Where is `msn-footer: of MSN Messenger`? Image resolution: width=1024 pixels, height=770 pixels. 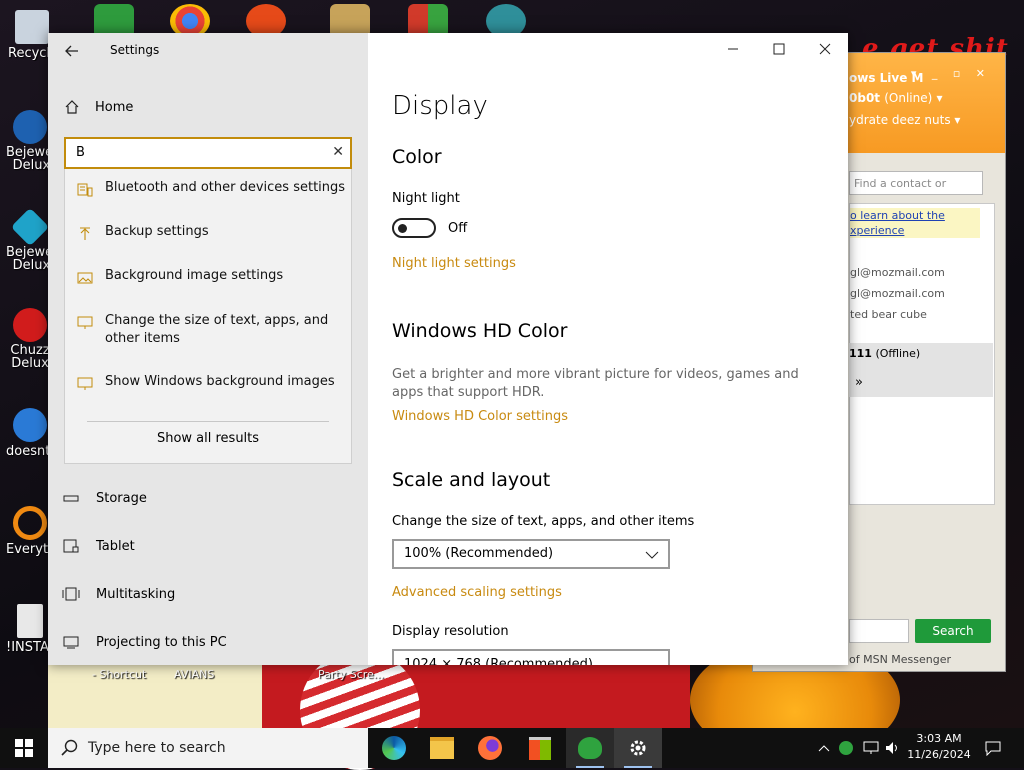
msn-footer: of MSN Messenger is located at coordinates (900, 659).